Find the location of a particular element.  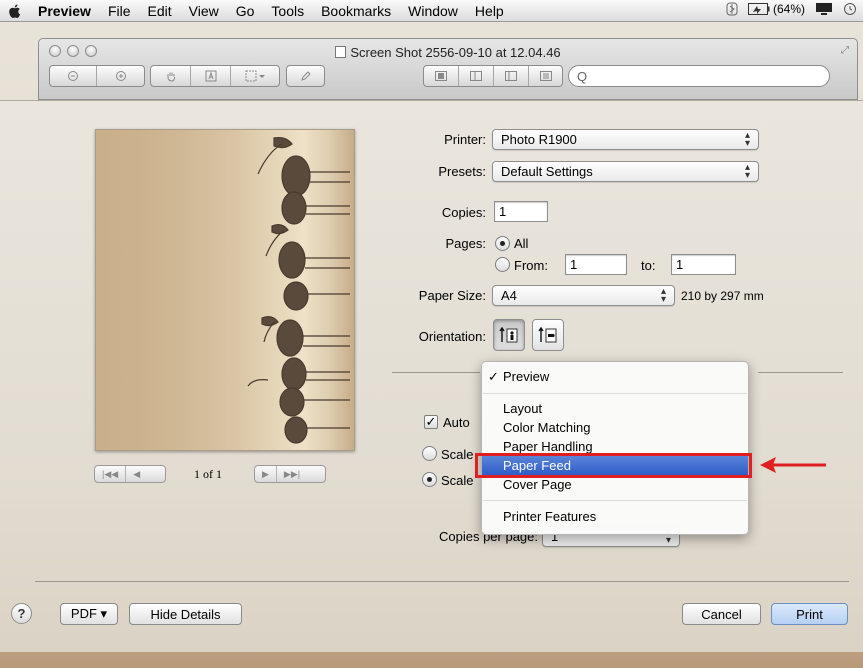

menu-item-preview: ✓ Preview is located at coordinates (615, 376).